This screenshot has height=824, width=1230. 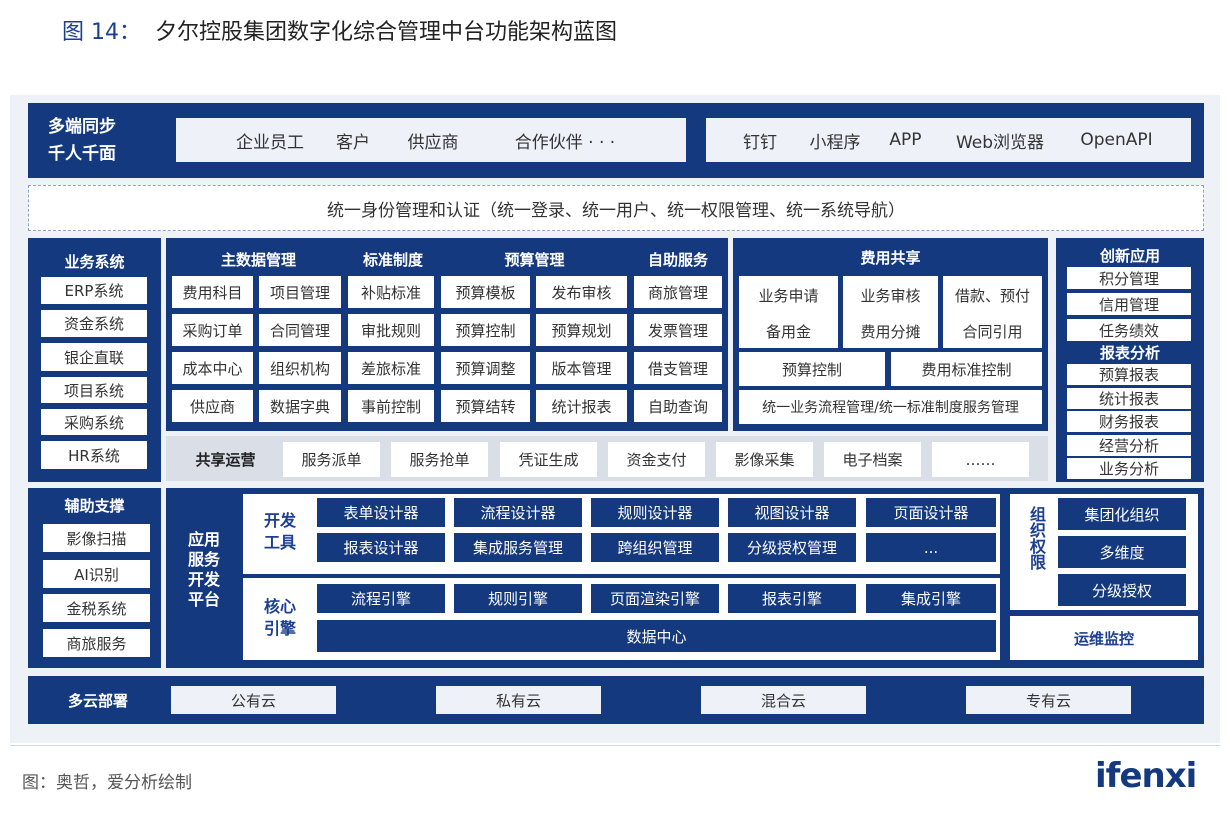 I want to click on expense-title: 费用共享, so click(x=890, y=257).